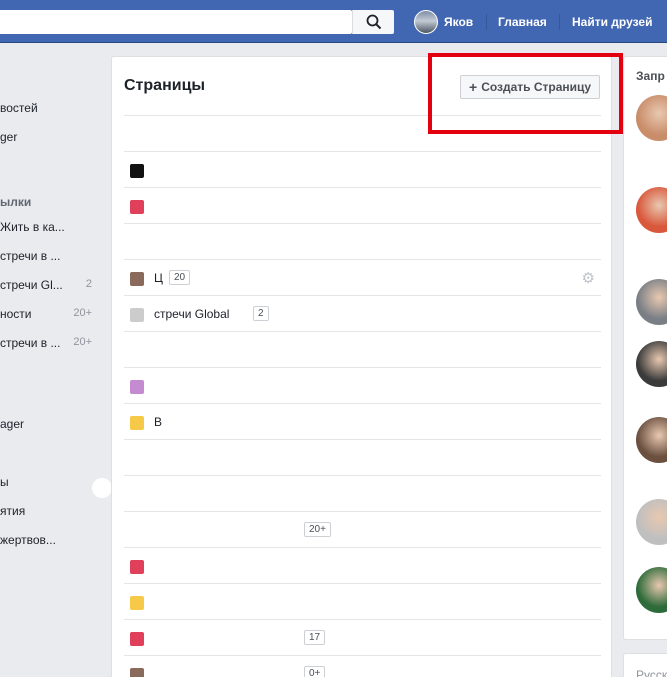 This screenshot has height=677, width=667. I want to click on home-link: Главная, so click(522, 21).